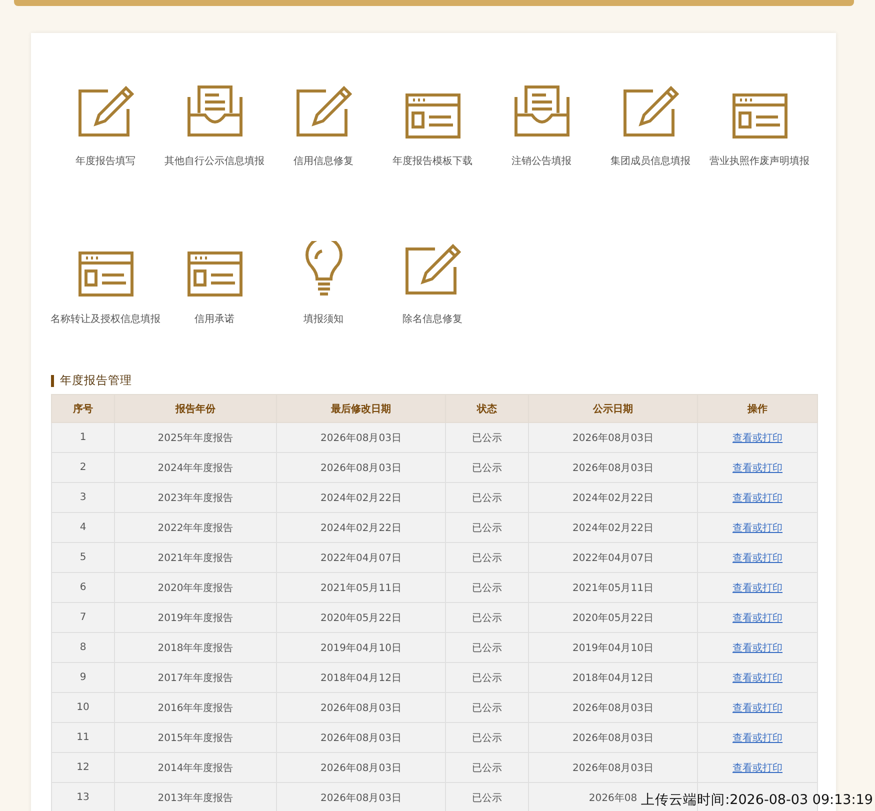 This screenshot has height=811, width=875. Describe the element at coordinates (195, 647) in the screenshot. I see `table-cell: 2018年年度报告` at that location.